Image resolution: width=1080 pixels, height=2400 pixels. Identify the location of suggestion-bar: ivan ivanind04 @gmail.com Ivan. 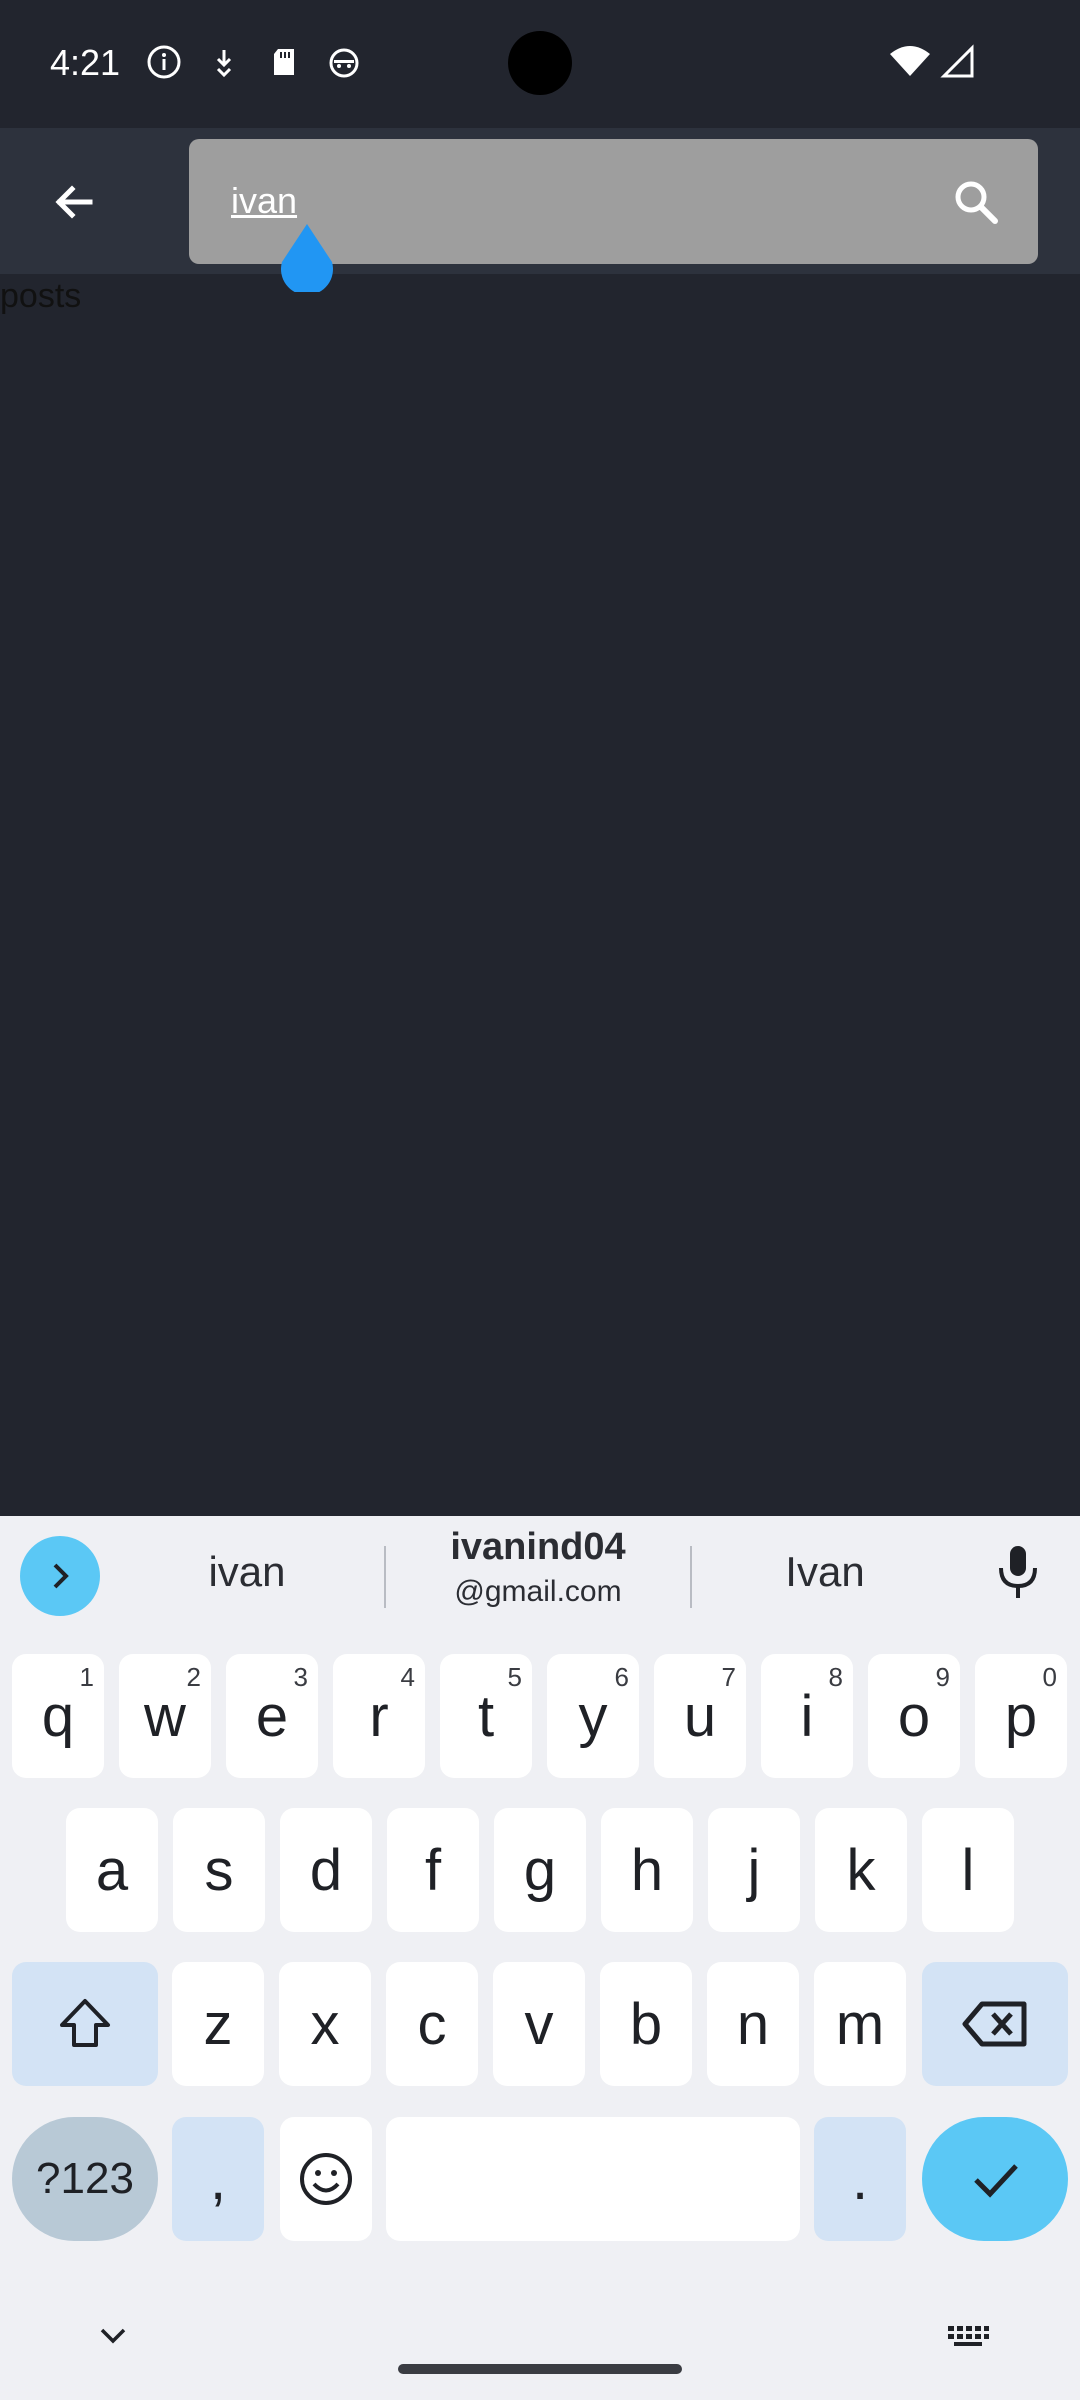
(540, 1572).